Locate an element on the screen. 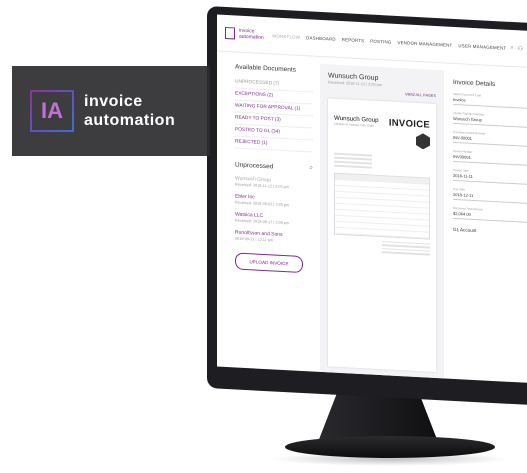 This screenshot has height=473, width=527. brand-name: invoice automation is located at coordinates (130, 111).